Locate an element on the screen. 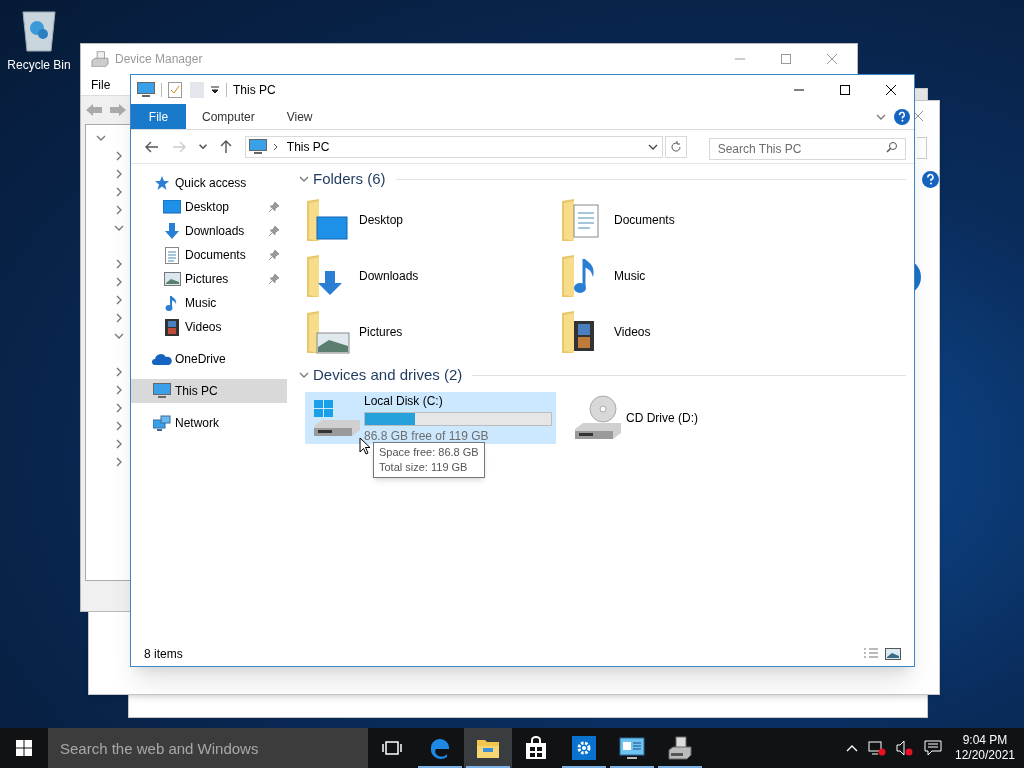 This screenshot has width=1024, height=768. nav-label: Desktop is located at coordinates (207, 207).